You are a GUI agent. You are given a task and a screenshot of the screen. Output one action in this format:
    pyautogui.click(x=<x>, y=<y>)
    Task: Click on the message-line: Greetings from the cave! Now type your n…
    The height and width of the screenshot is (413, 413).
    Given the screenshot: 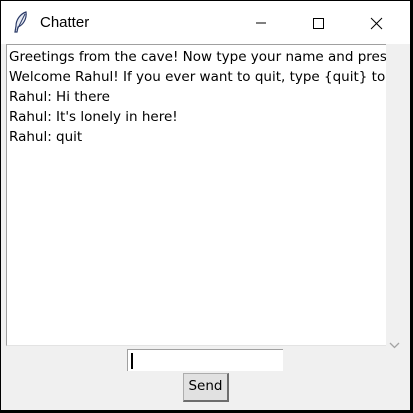 What is the action you would take?
    pyautogui.click(x=197, y=57)
    